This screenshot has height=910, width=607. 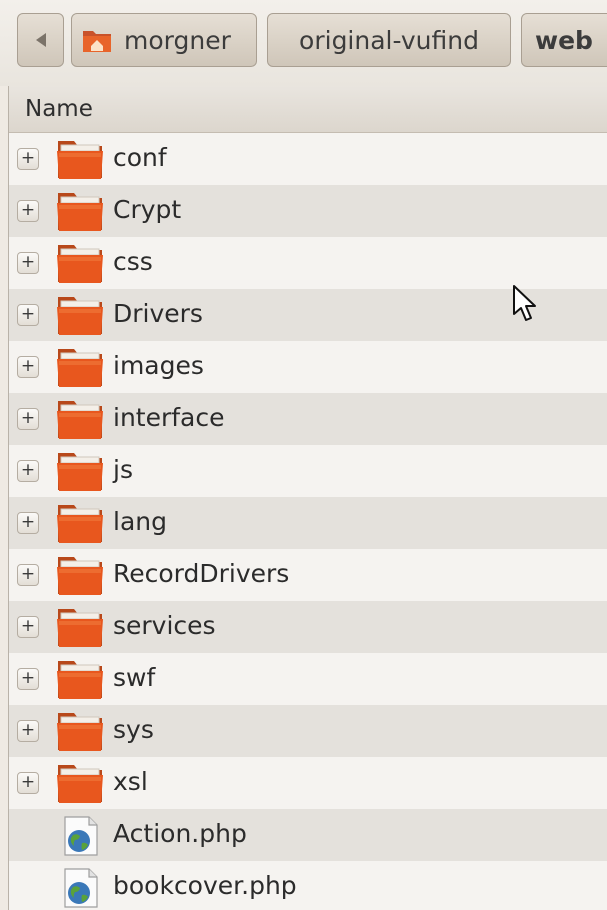 What do you see at coordinates (308, 471) in the screenshot?
I see `list-item: + js` at bounding box center [308, 471].